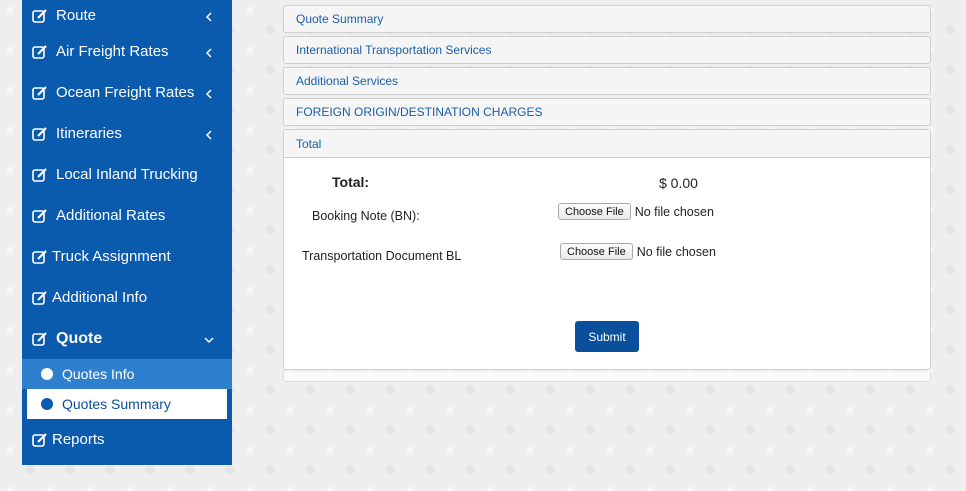  I want to click on sidebar-item-local-inland-trucking: Local Inland Trucking, so click(127, 174).